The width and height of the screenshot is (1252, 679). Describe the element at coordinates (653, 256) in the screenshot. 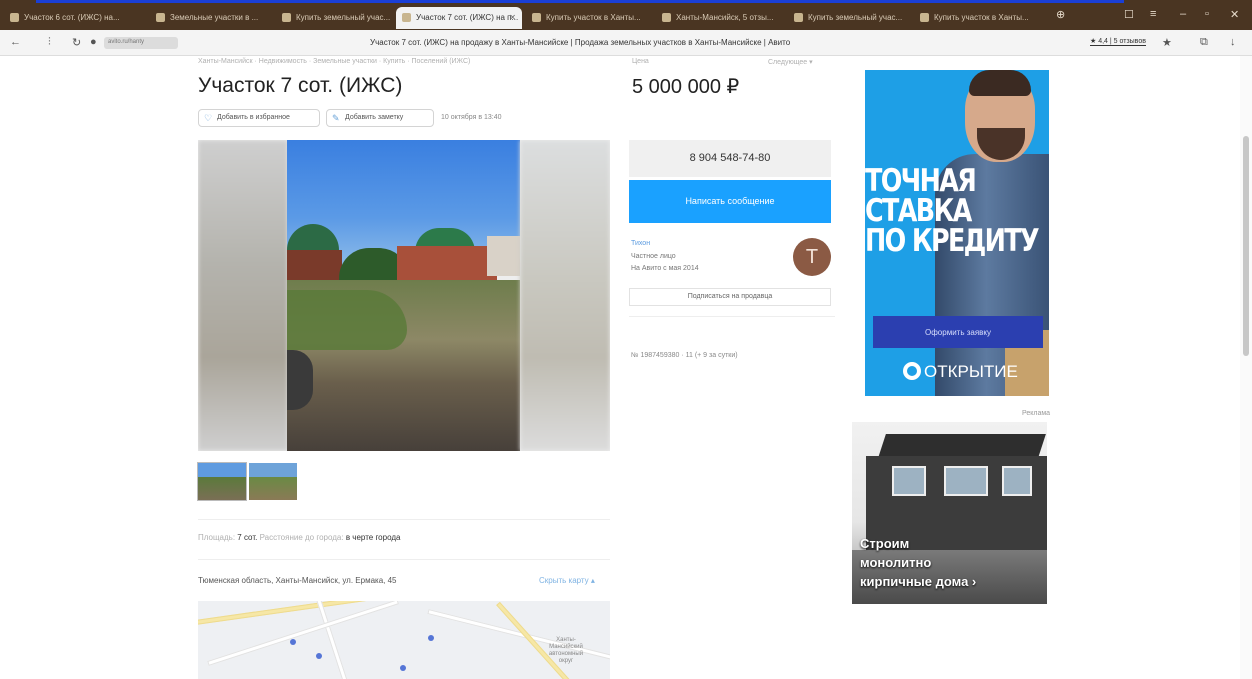

I see `seller-type: Частное лицо` at that location.